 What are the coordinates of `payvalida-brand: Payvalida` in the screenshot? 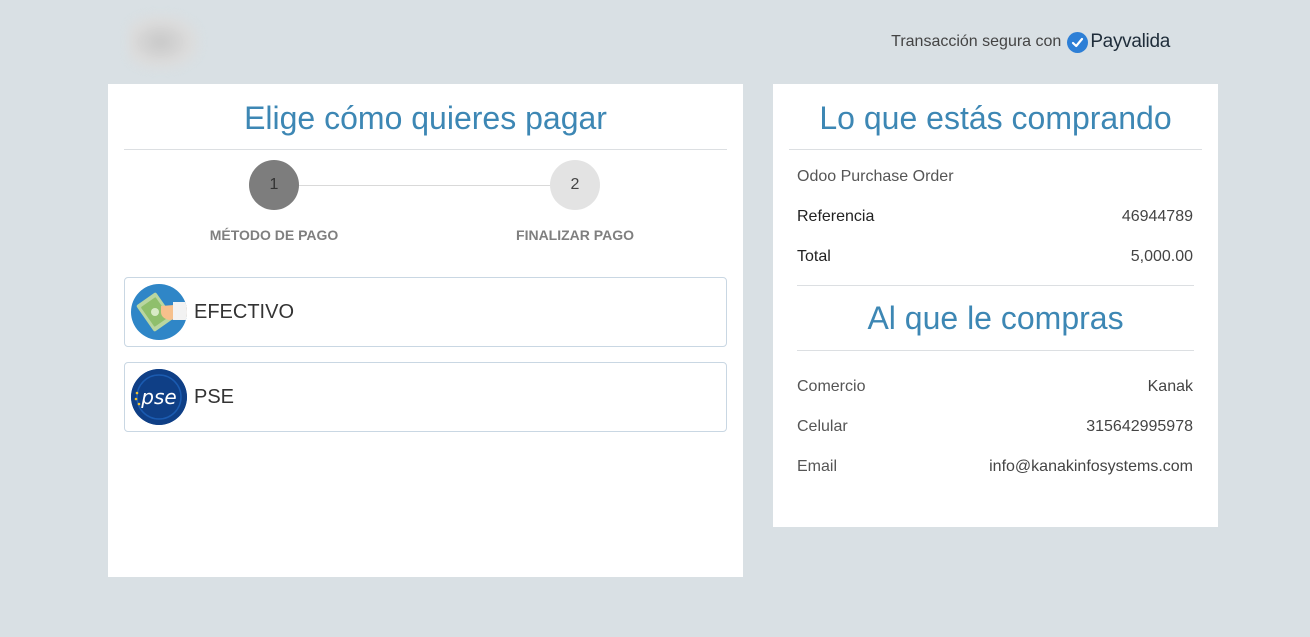 It's located at (1130, 41).